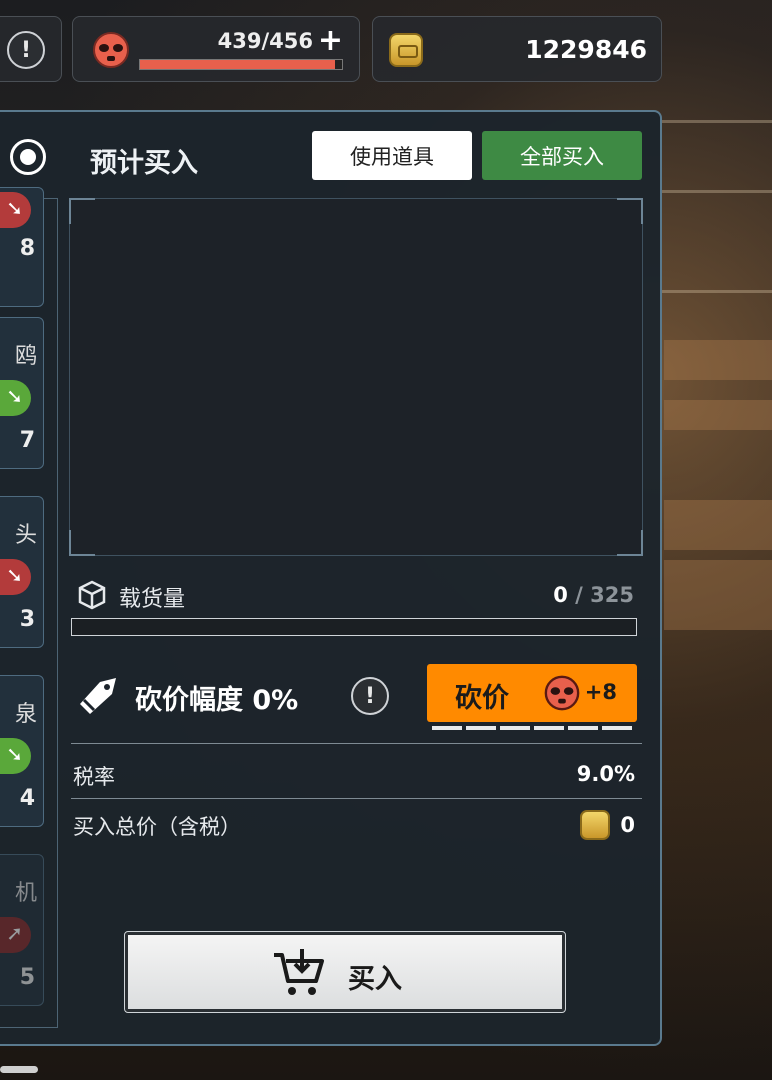  What do you see at coordinates (217, 700) in the screenshot?
I see `haggle-rate-label: 砍价幅度 0%` at bounding box center [217, 700].